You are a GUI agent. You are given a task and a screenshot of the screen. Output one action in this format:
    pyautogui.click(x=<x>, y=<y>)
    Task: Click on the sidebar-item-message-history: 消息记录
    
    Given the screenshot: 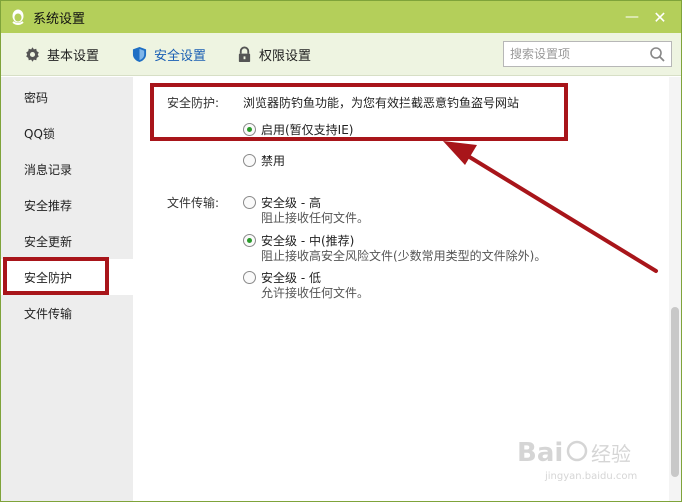 What is the action you would take?
    pyautogui.click(x=67, y=169)
    